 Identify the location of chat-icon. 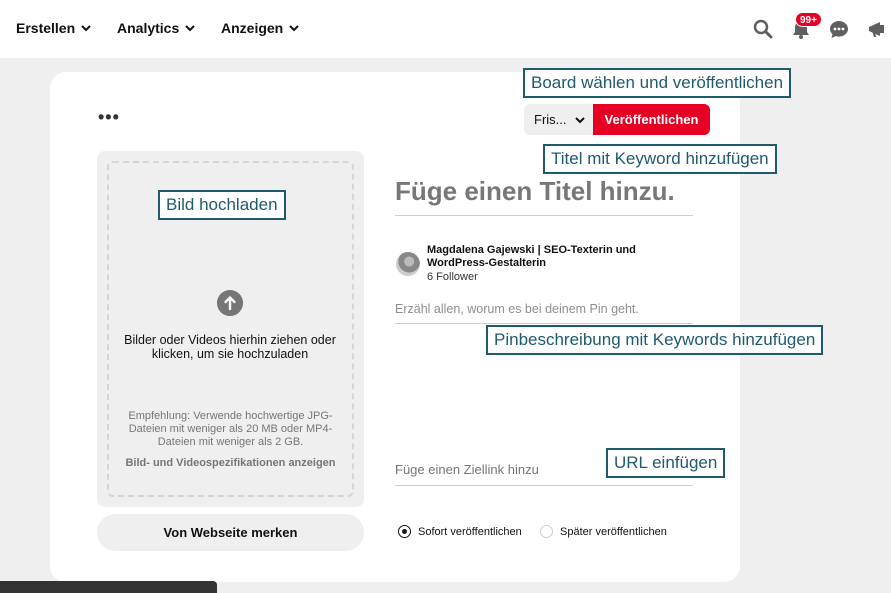
(839, 29).